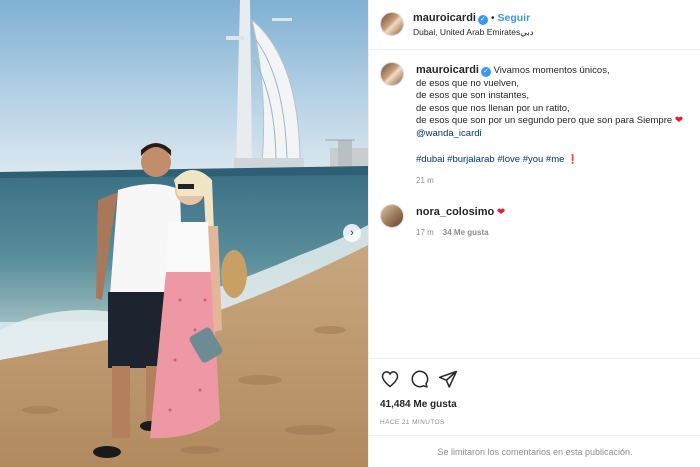 This screenshot has width=700, height=467. Describe the element at coordinates (539, 223) in the screenshot. I see `comment-item: nora_colosimo ❤ 17 m 34 Me gusta` at that location.